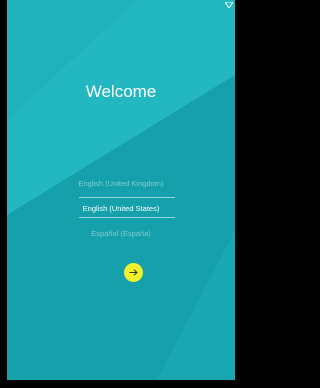  What do you see at coordinates (121, 208) in the screenshot?
I see `language-option-en-us: English (United States)` at bounding box center [121, 208].